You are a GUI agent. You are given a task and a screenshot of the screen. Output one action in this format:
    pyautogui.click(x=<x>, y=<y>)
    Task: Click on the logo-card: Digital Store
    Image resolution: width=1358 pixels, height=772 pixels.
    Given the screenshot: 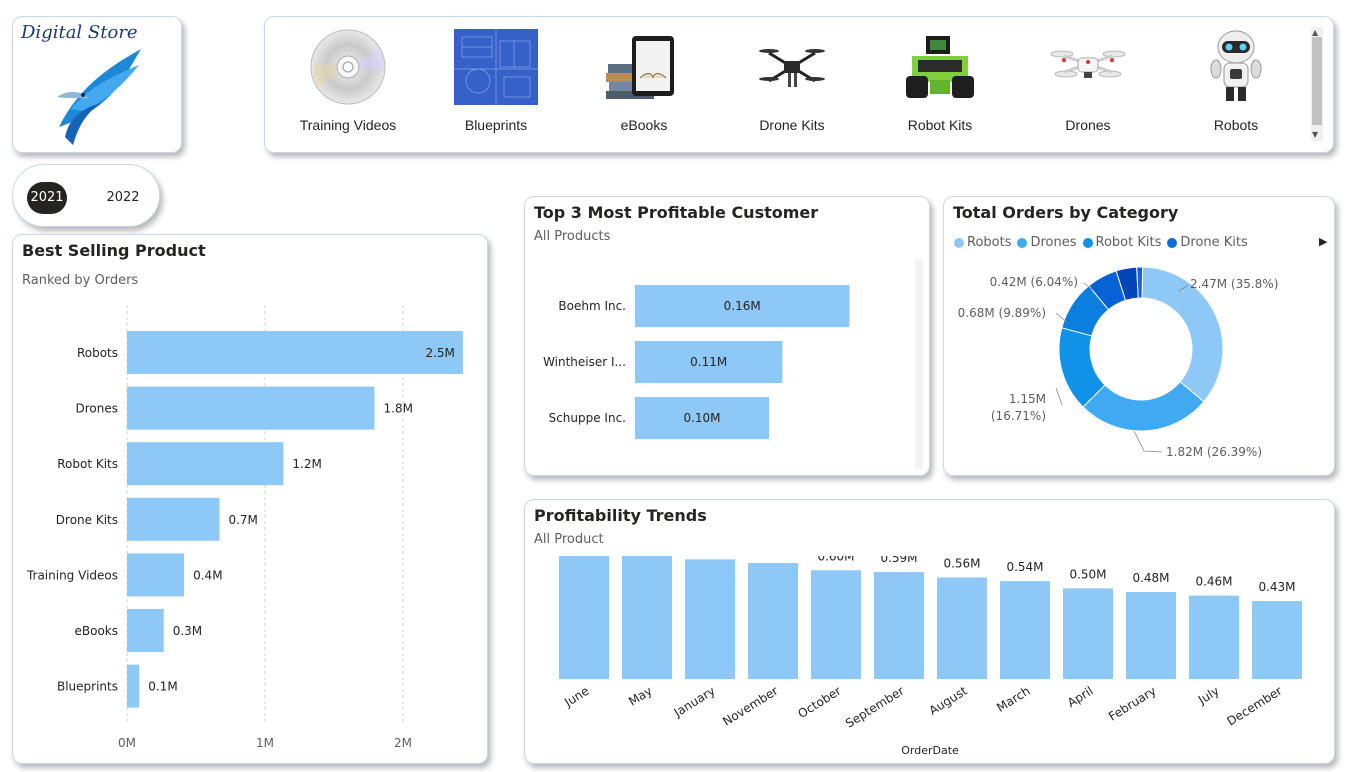 What is the action you would take?
    pyautogui.click(x=97, y=84)
    